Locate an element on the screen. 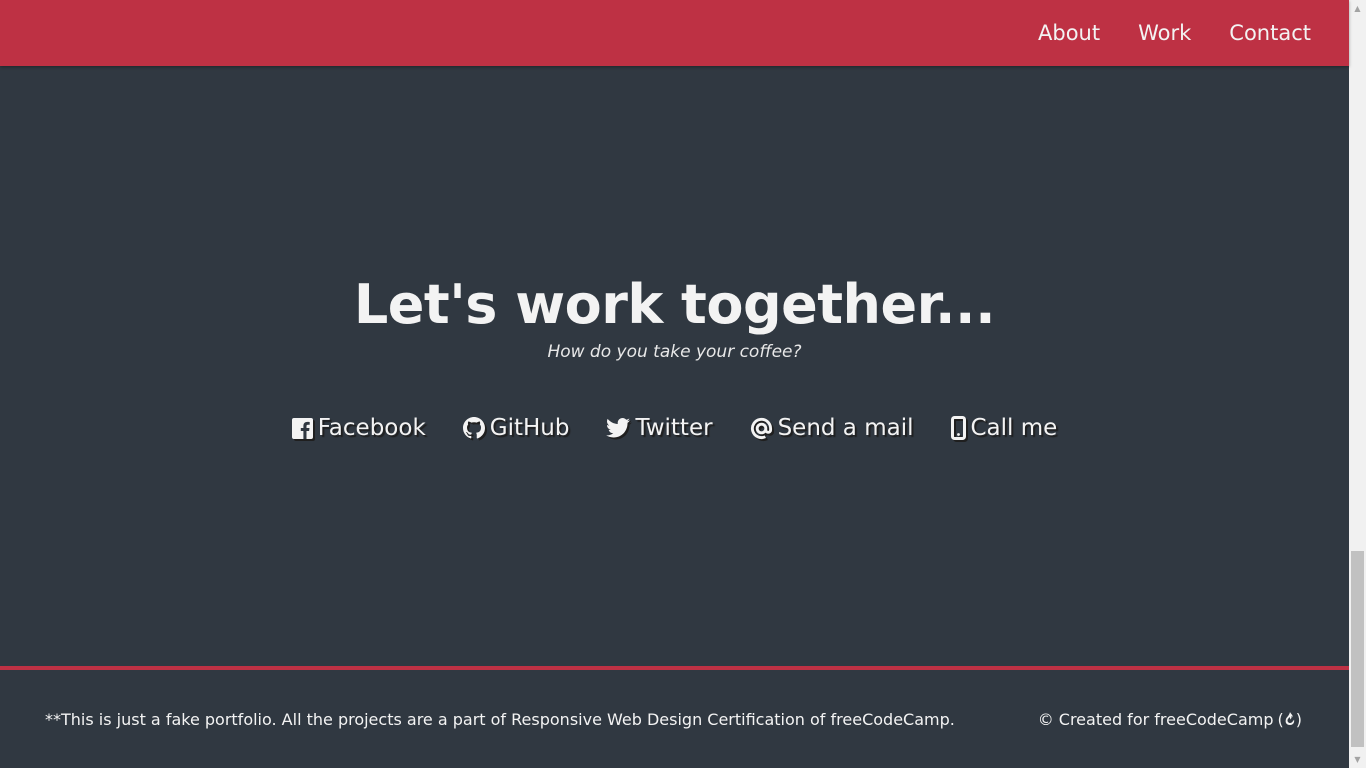 Image resolution: width=1366 pixels, height=768 pixels. twitter-link-label: Twitter is located at coordinates (674, 428).